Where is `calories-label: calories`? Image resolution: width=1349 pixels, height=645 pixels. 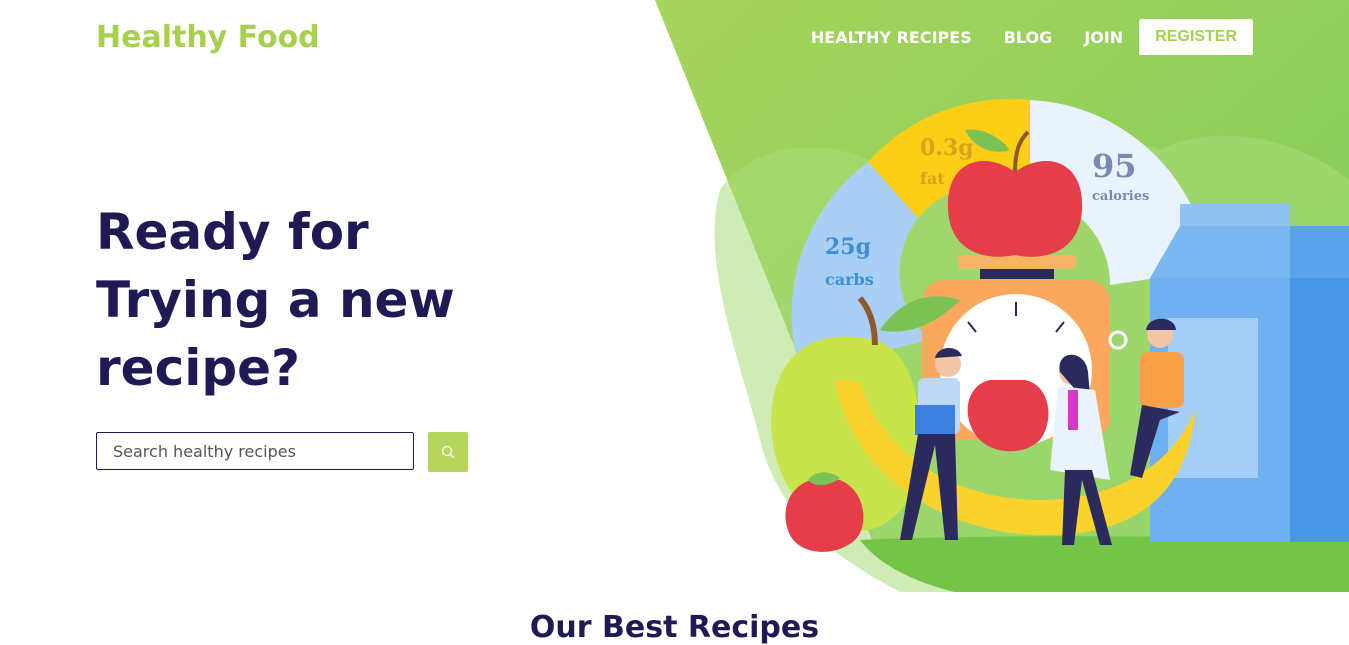 calories-label: calories is located at coordinates (1120, 196).